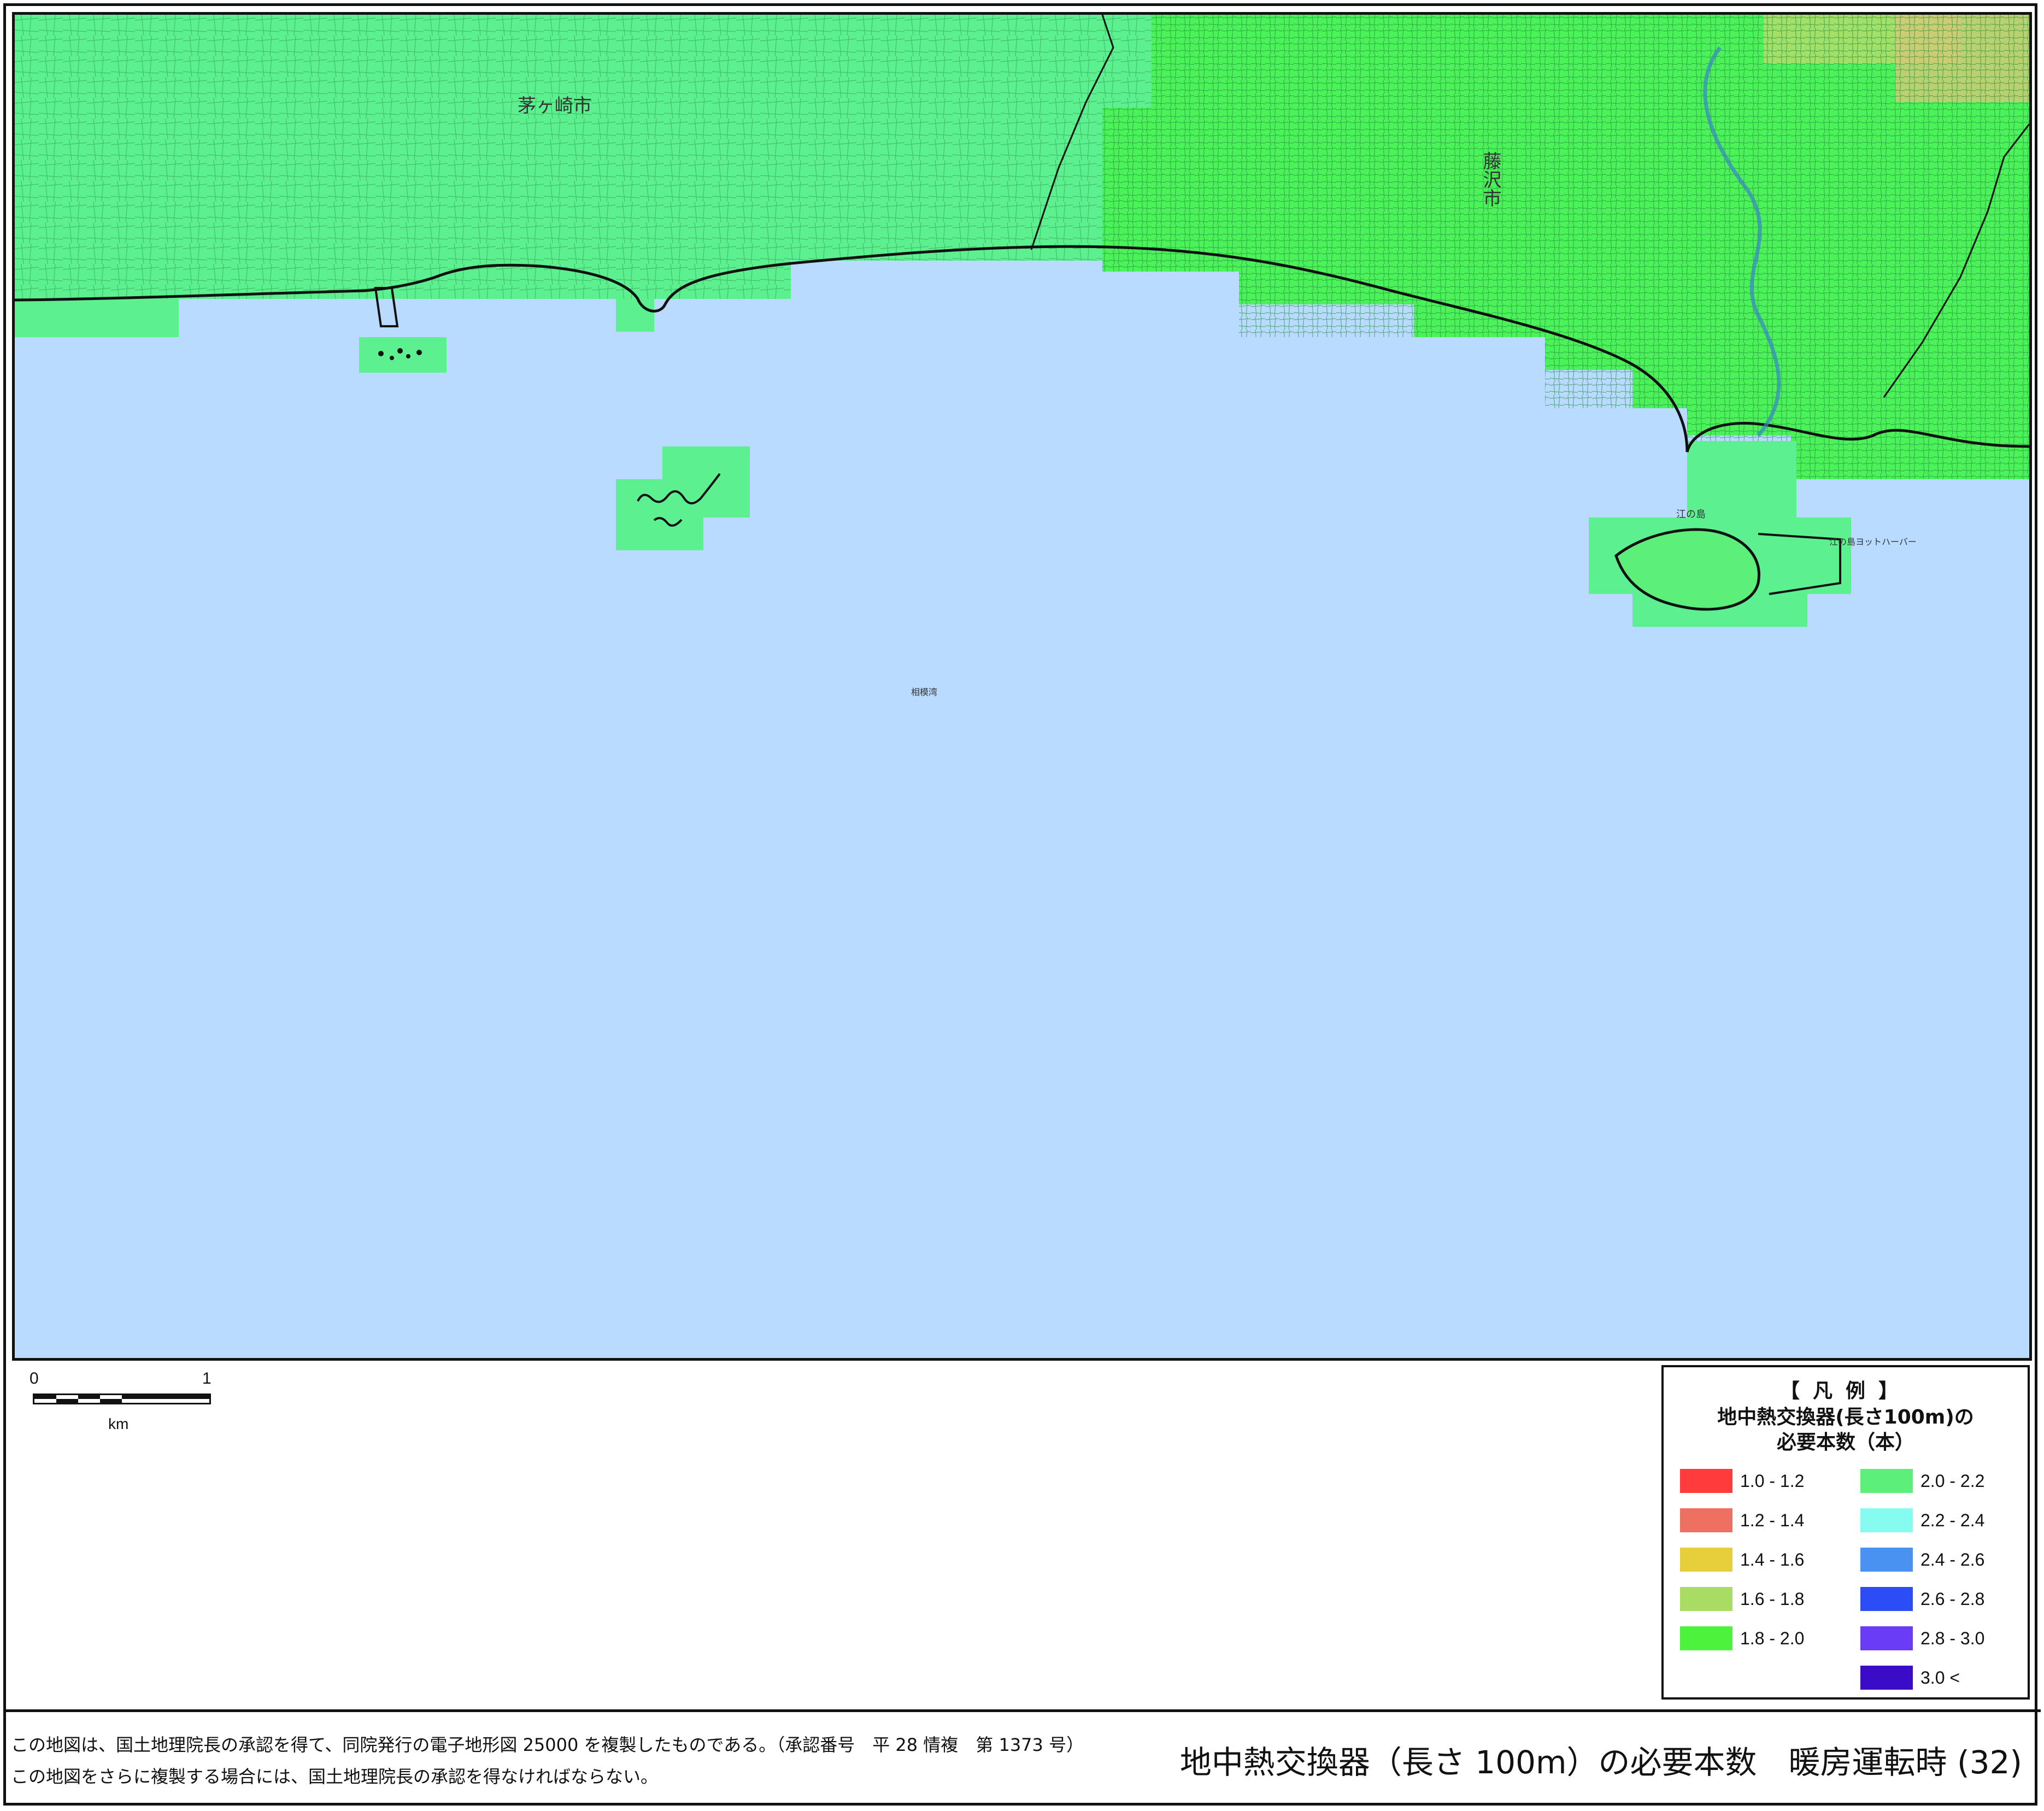  I want to click on label-chigasaki: 茅ヶ崎市, so click(555, 106).